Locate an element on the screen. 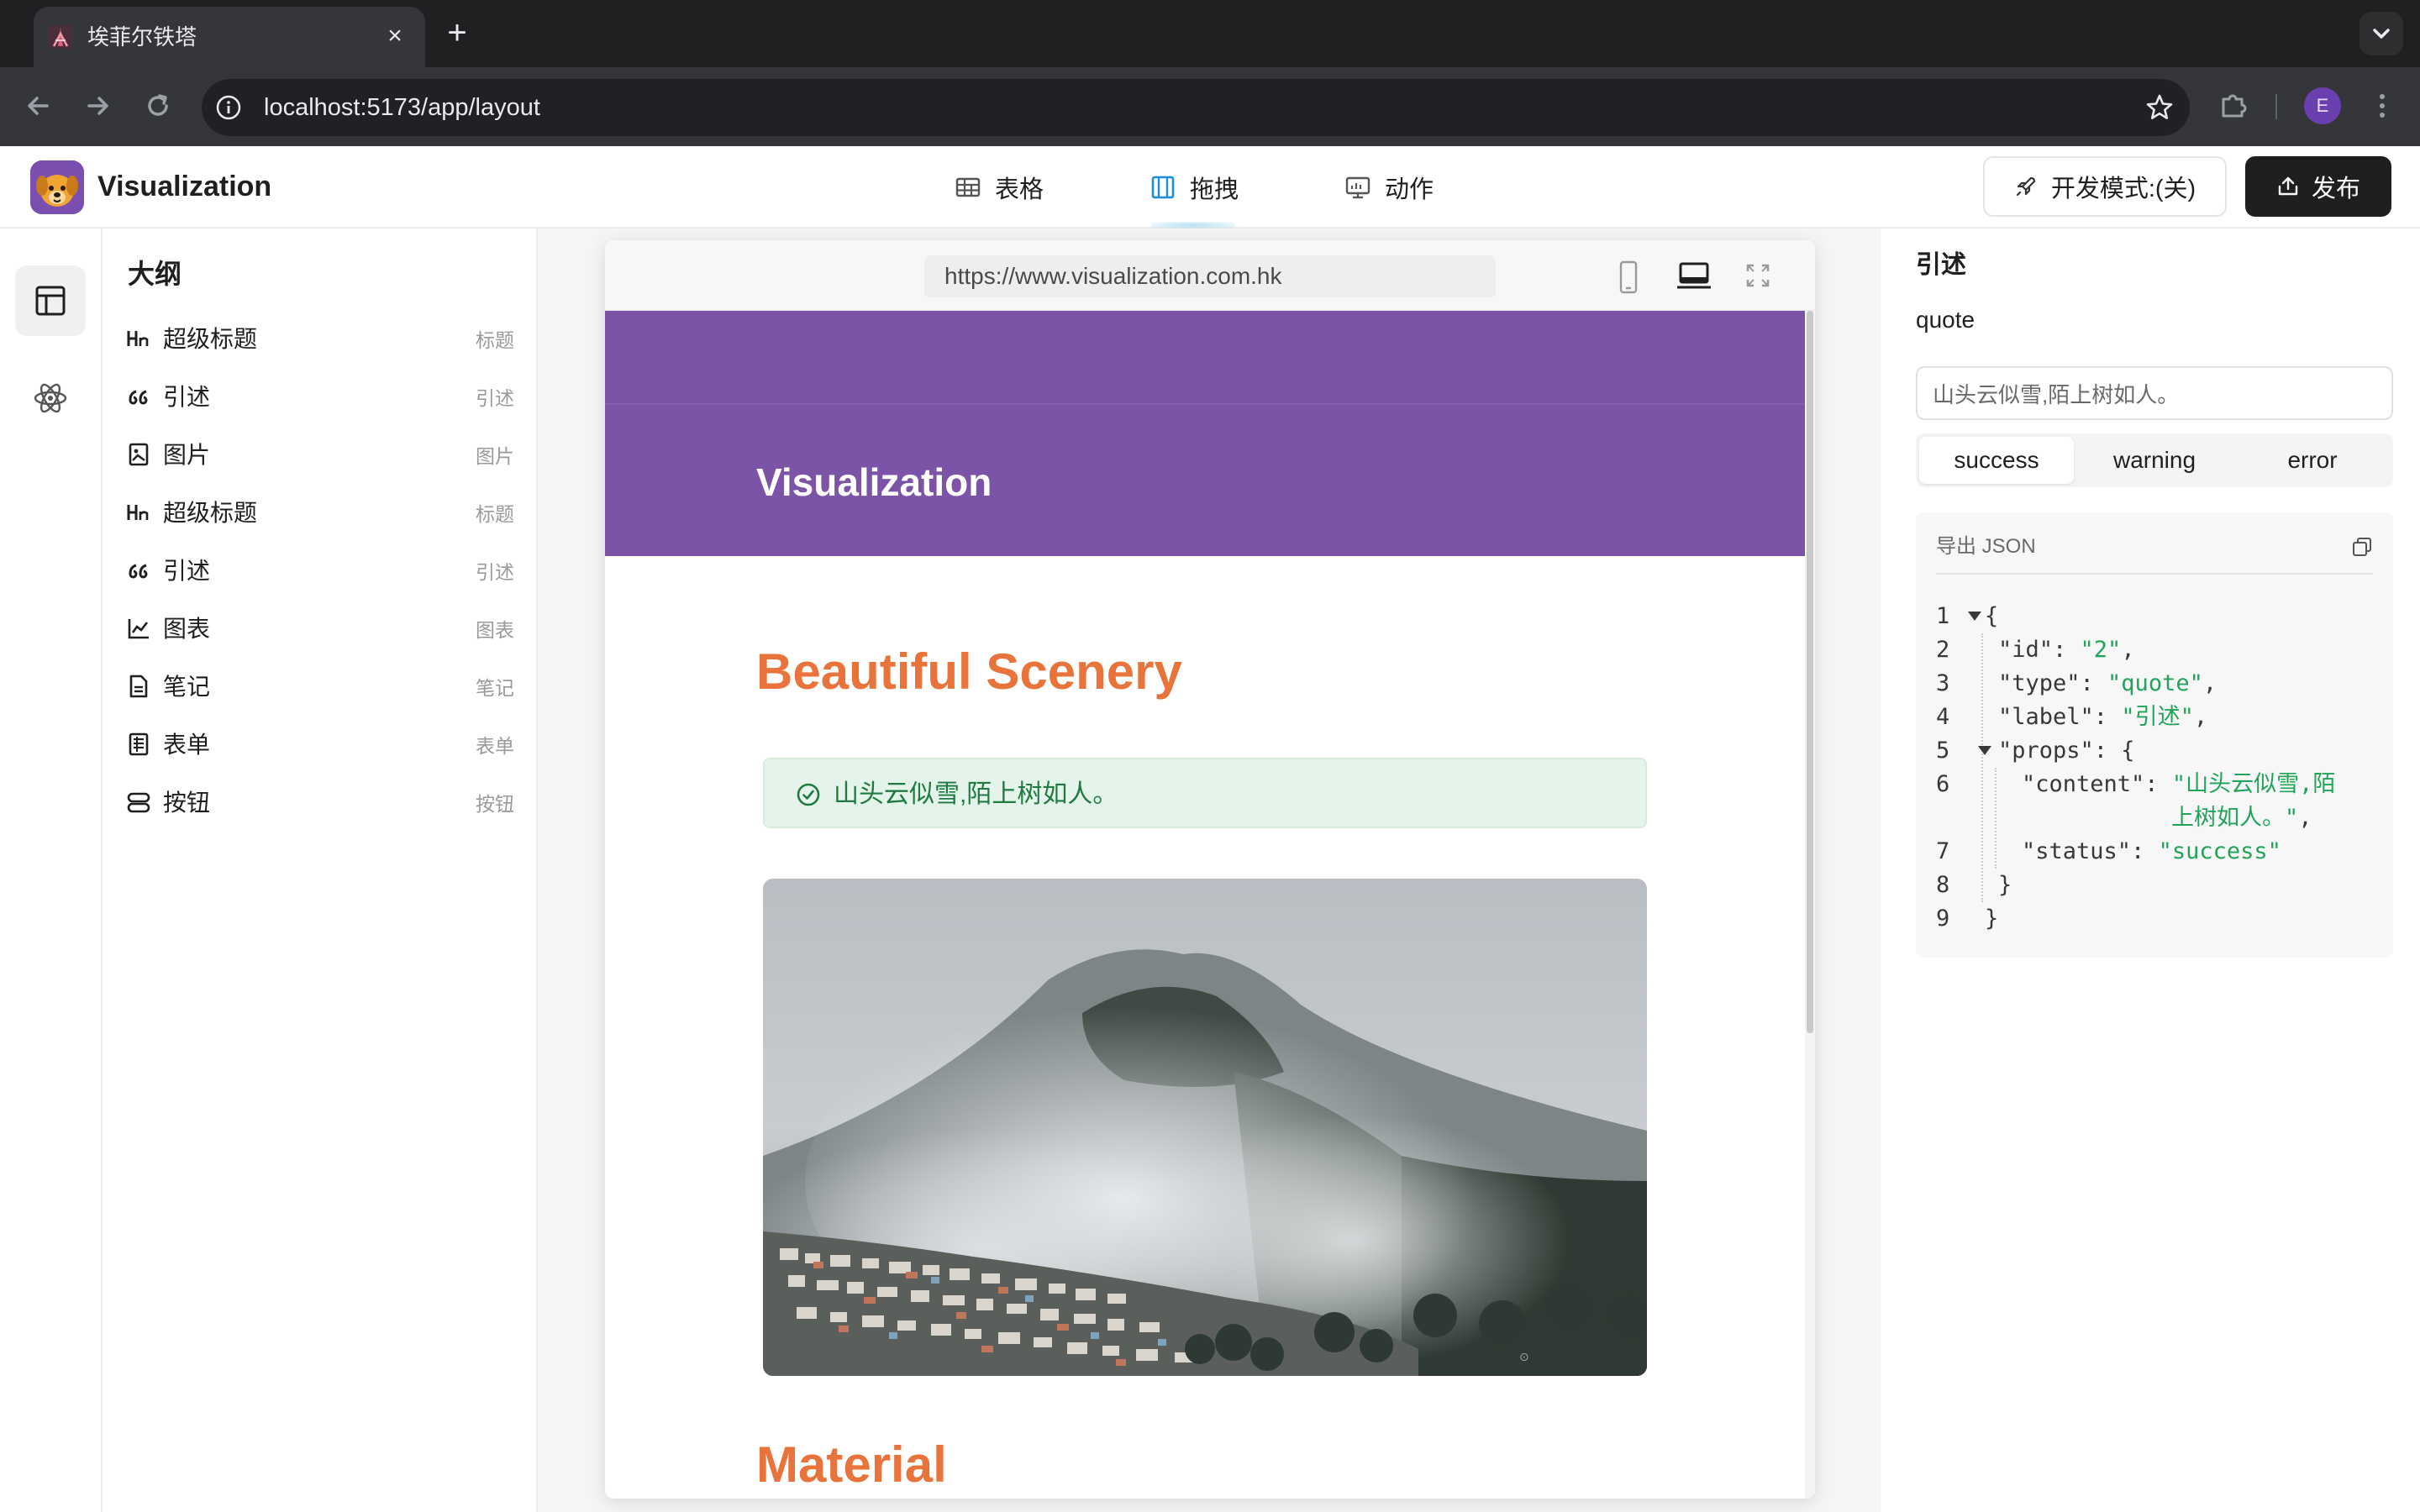 The height and width of the screenshot is (1512, 2420). json-line: 2 "id": "2", is located at coordinates (2159, 650).